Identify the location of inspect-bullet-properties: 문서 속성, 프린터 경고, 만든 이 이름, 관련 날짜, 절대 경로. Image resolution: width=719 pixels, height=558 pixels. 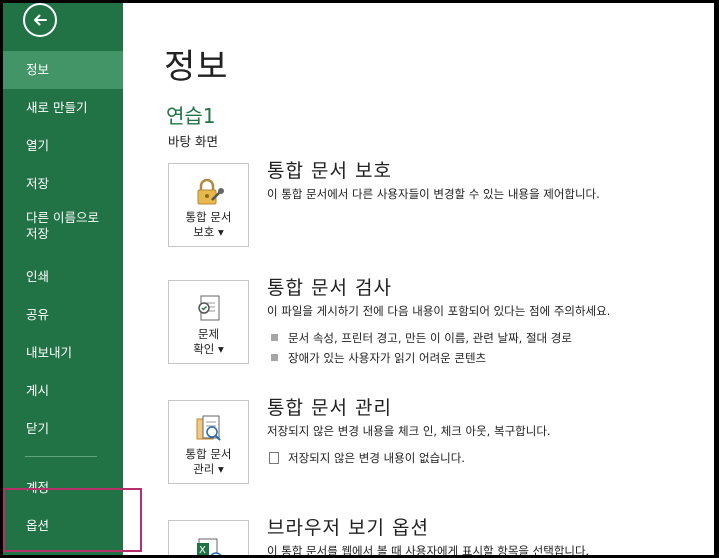
(421, 338).